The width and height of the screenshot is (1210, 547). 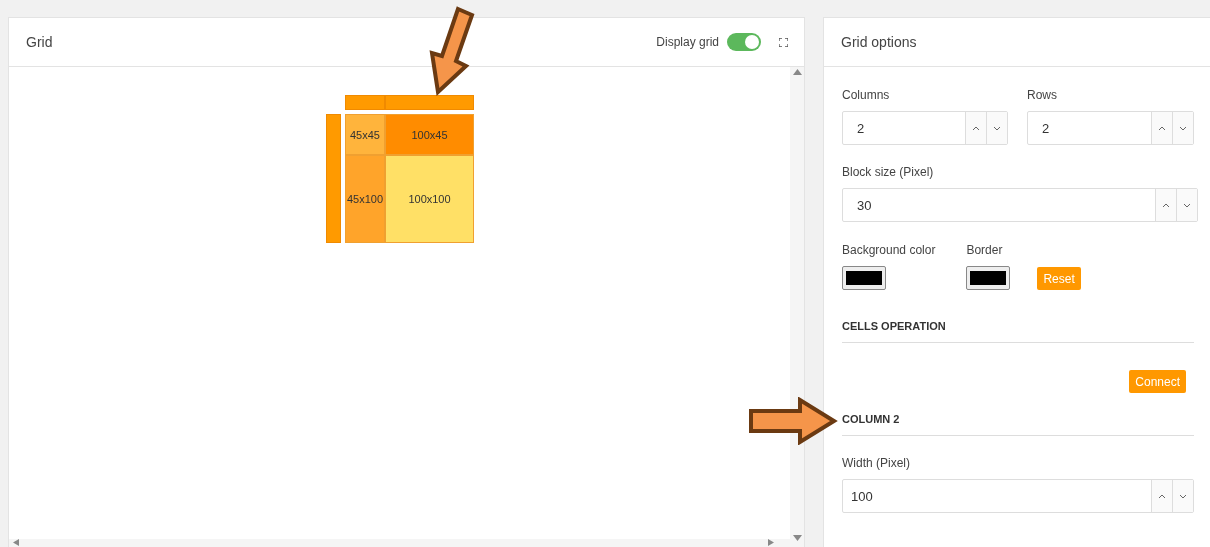 I want to click on scroll-down-icon, so click(x=797, y=538).